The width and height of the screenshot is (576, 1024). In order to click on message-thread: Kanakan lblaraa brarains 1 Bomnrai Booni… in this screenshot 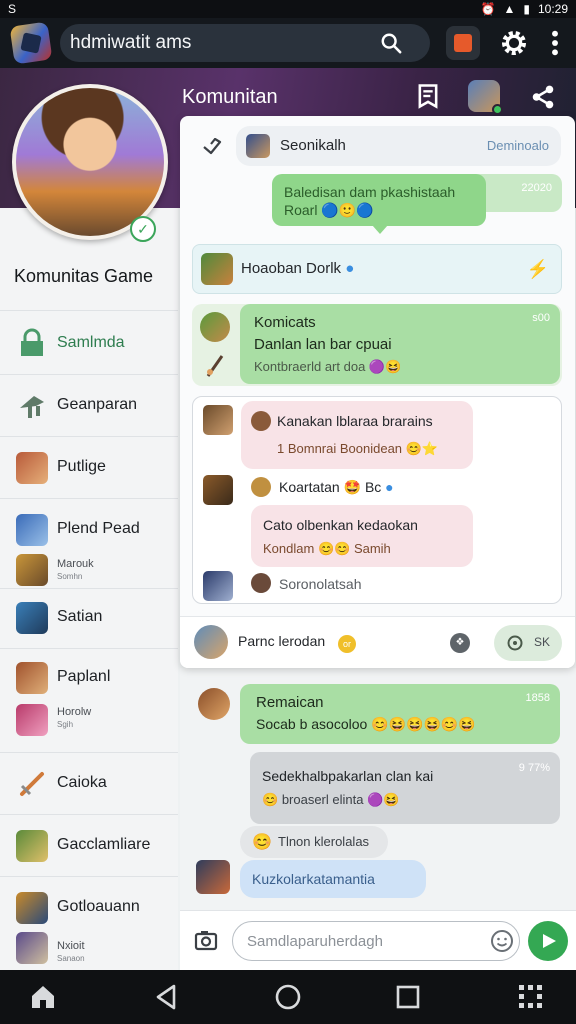, I will do `click(377, 500)`.